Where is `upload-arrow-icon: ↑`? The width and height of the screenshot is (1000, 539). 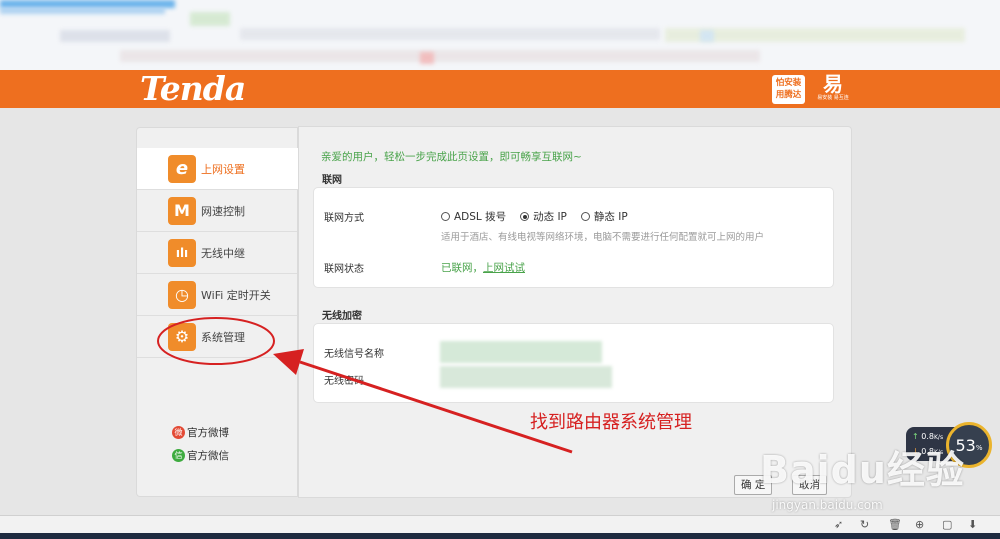
upload-arrow-icon: ↑ is located at coordinates (915, 436).